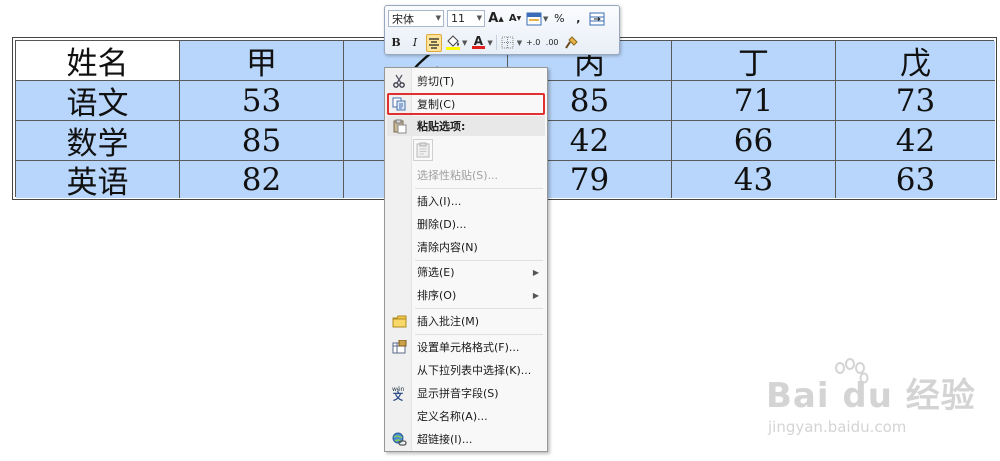  Describe the element at coordinates (447, 247) in the screenshot. I see `menu-item-label: 清除内容(N)` at that location.